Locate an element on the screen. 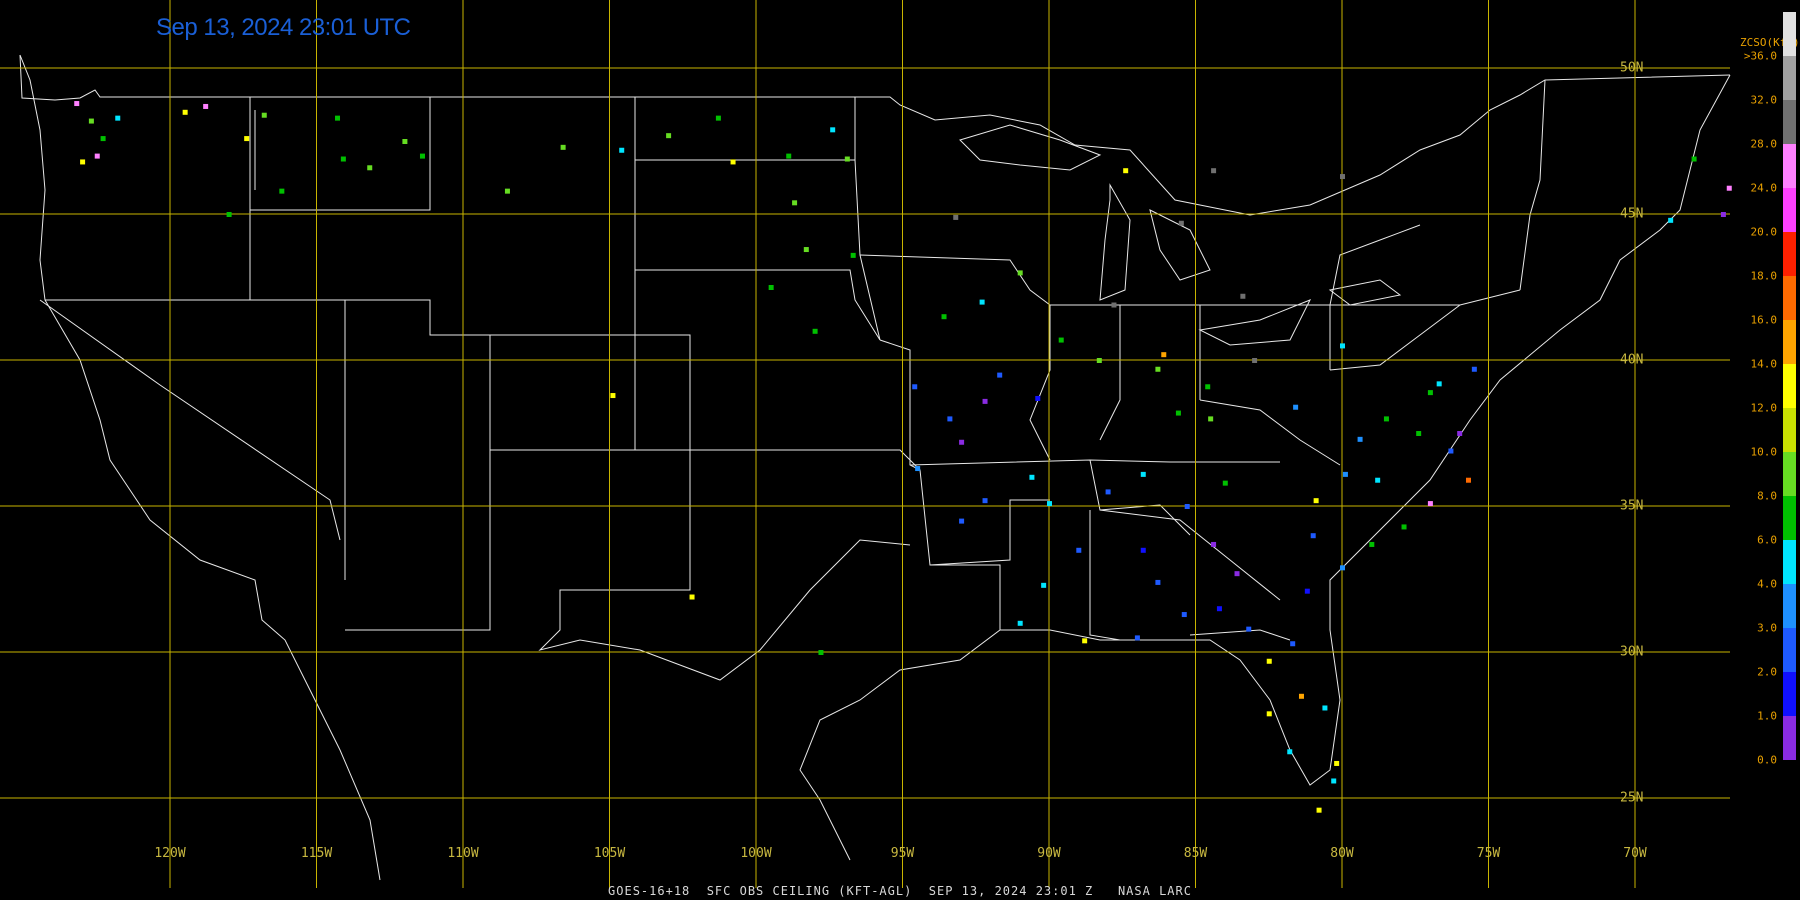  colorbar-tick-label: 20.0 is located at coordinates (1764, 232).